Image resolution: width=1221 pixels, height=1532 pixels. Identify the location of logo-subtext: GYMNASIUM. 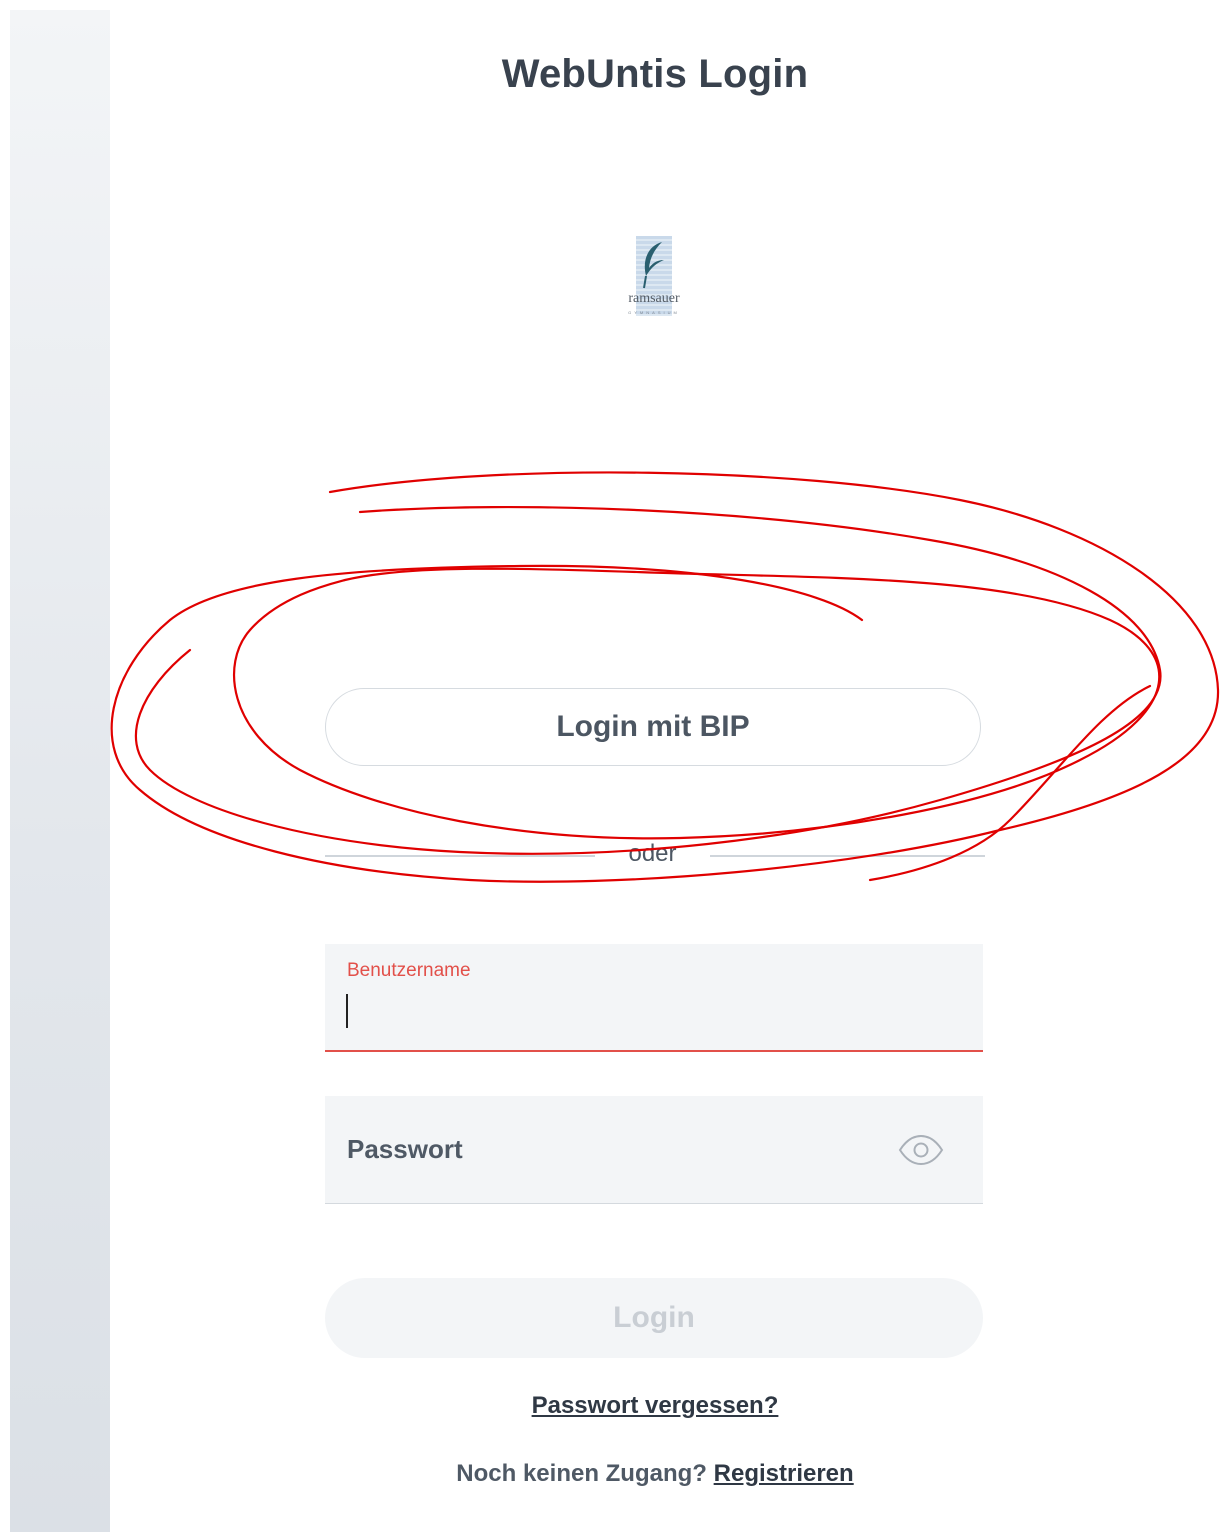
(654, 312).